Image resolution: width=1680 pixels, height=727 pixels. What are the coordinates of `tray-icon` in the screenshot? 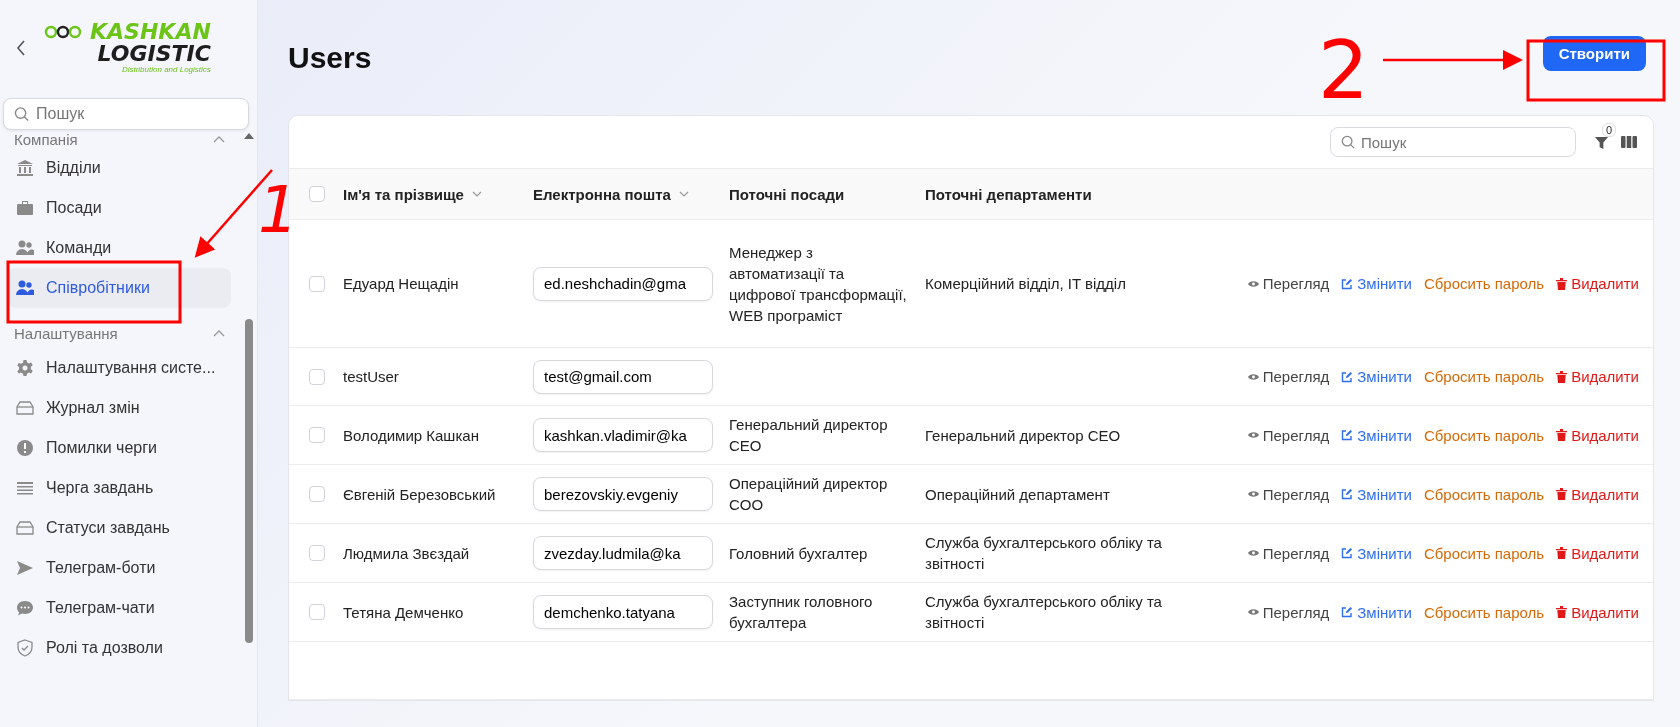 It's located at (25, 408).